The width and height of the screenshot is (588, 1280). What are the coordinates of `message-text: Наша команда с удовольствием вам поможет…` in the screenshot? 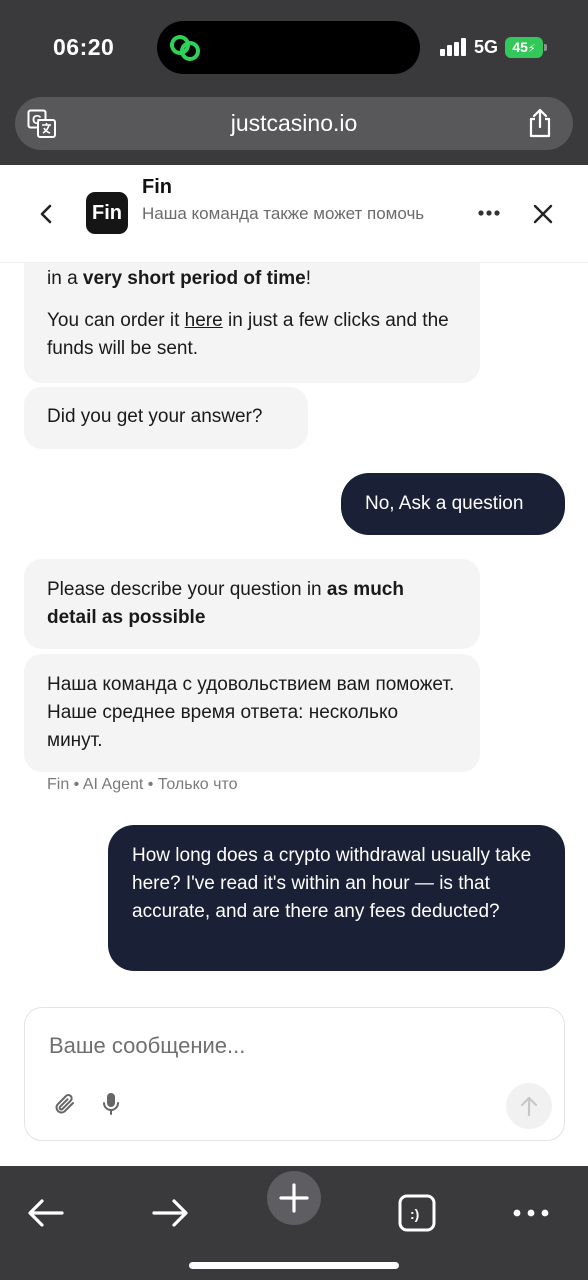 It's located at (251, 712).